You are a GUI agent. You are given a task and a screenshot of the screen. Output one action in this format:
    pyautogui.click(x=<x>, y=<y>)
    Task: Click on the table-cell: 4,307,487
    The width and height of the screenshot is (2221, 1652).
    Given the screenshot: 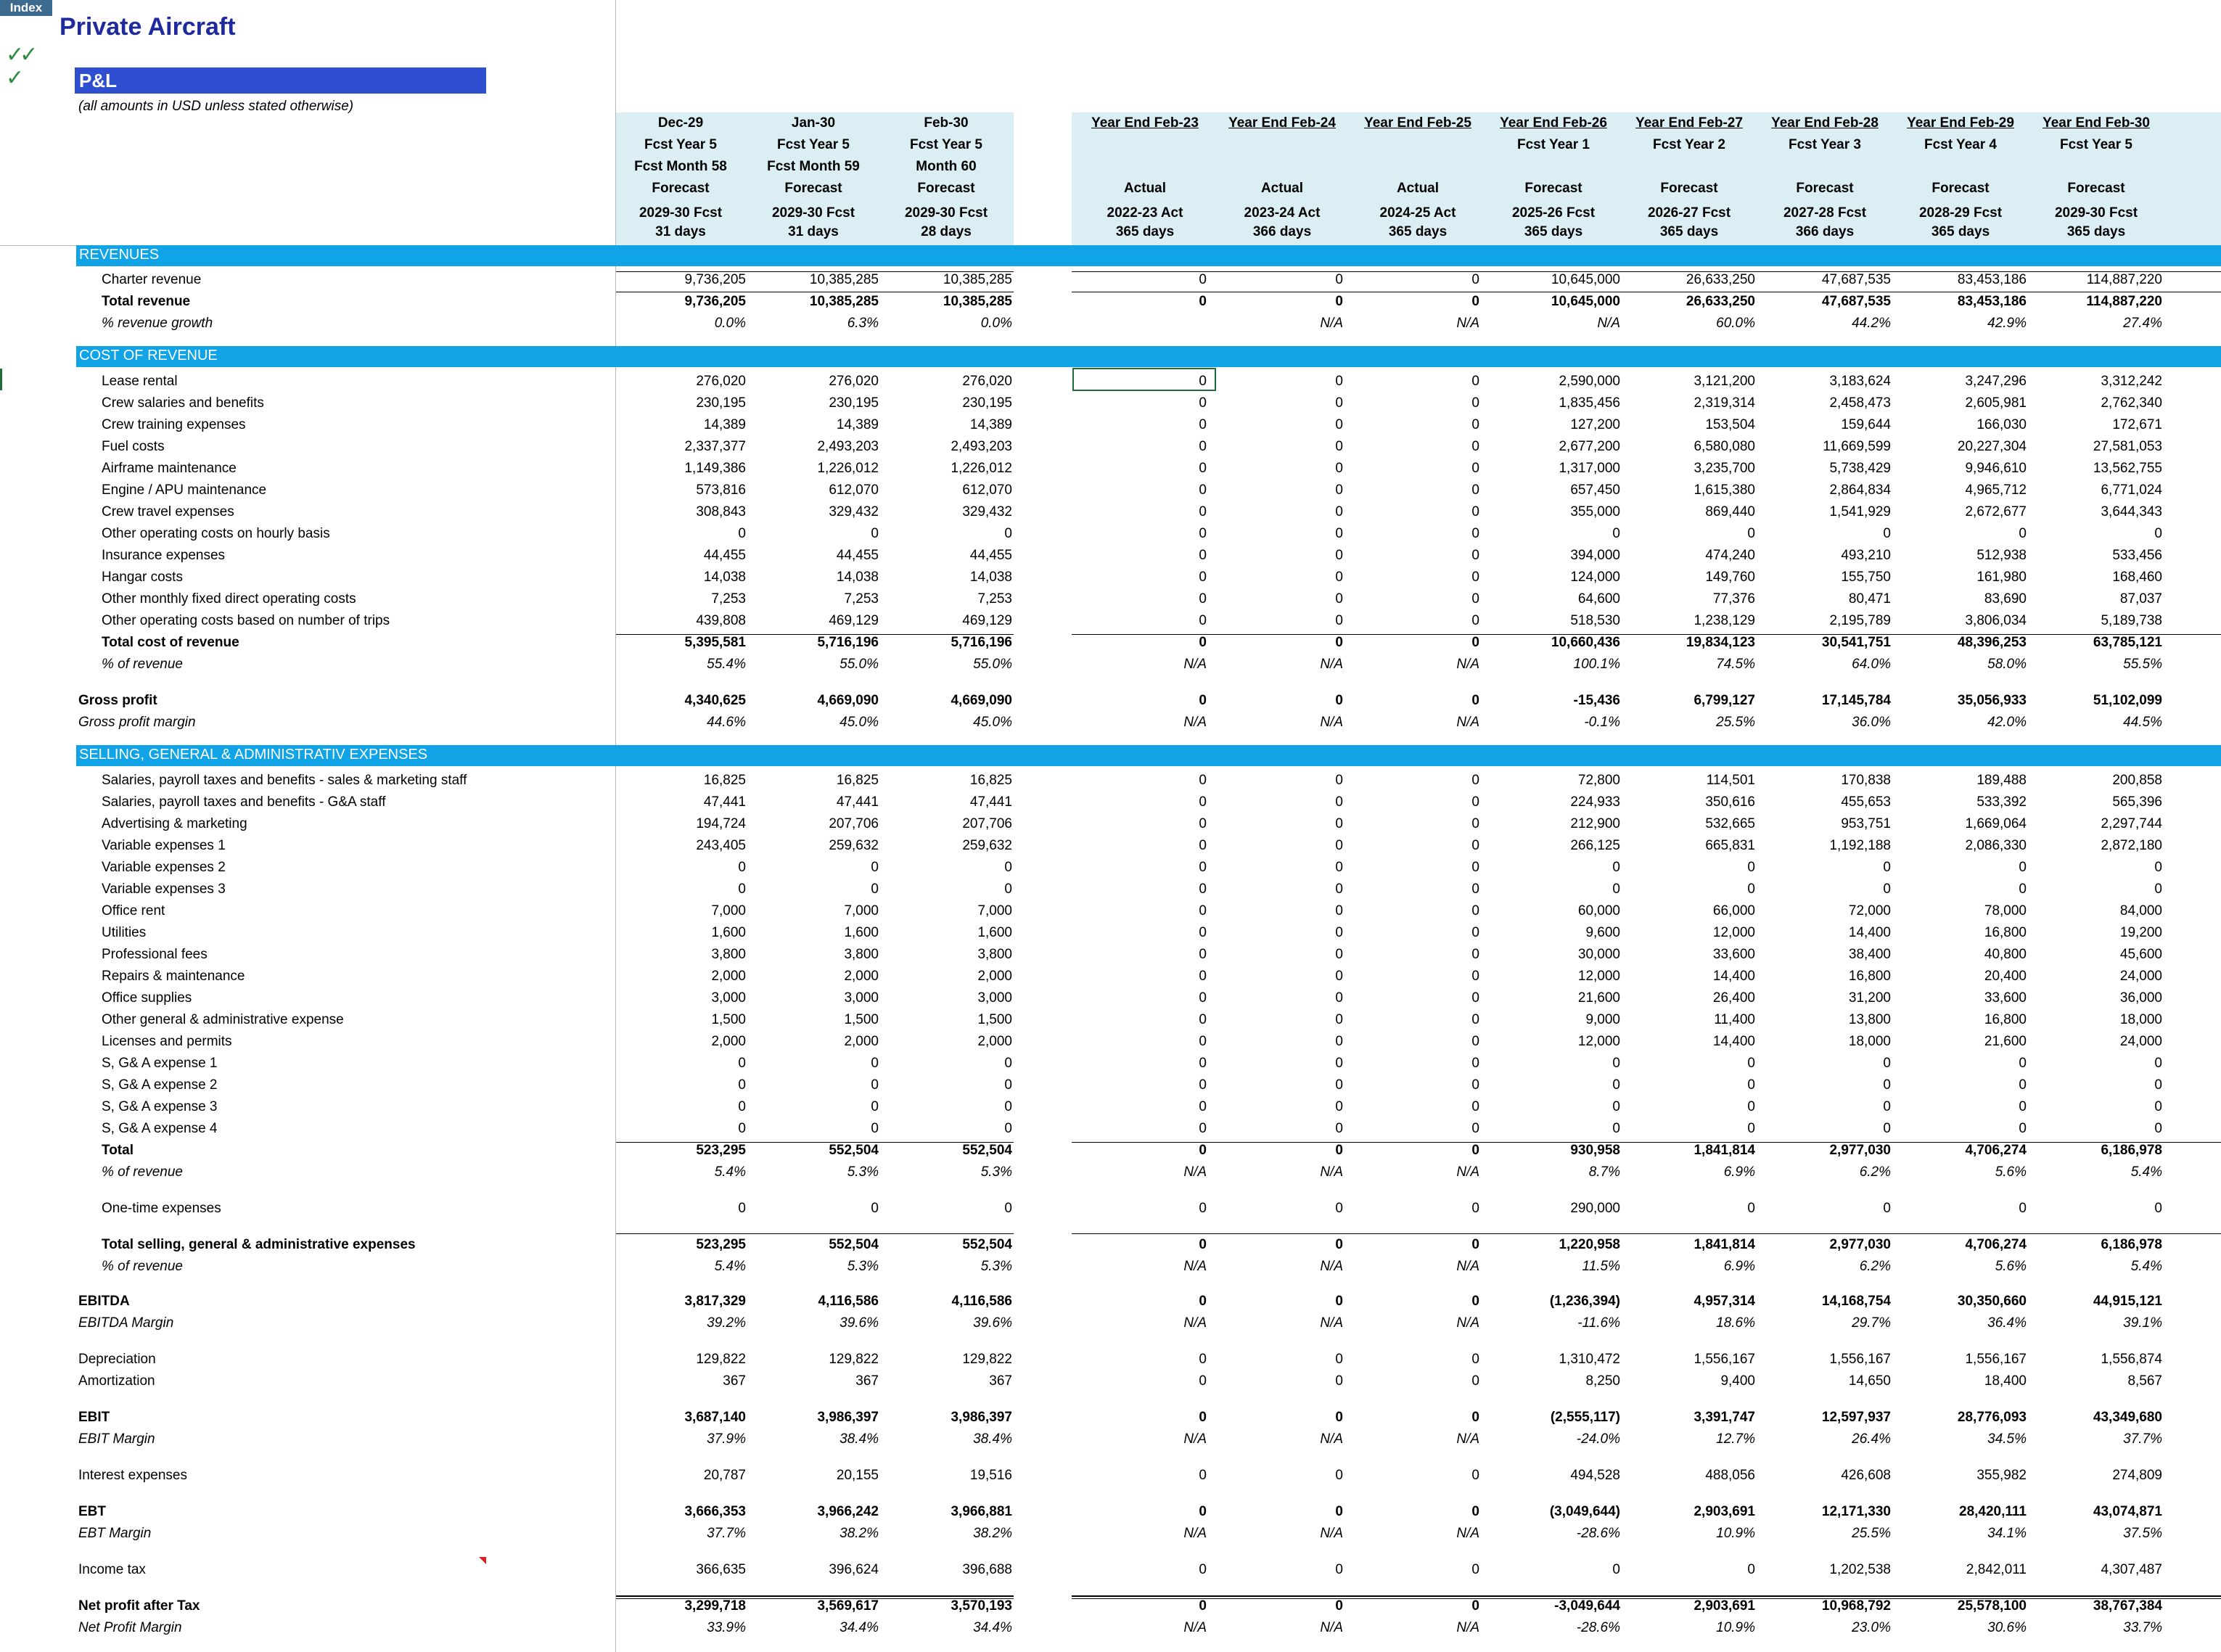 What is the action you would take?
    pyautogui.click(x=2097, y=1570)
    